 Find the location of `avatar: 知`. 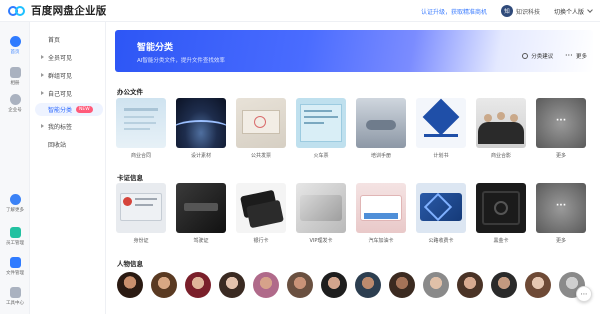

avatar: 知 is located at coordinates (506, 11).